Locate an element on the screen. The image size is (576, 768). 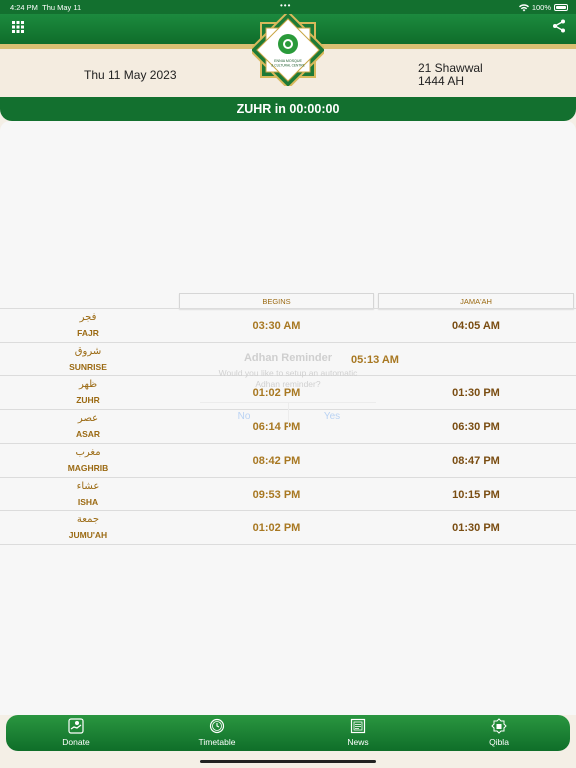
prayer-name: MAGHRIB is located at coordinates (88, 468).